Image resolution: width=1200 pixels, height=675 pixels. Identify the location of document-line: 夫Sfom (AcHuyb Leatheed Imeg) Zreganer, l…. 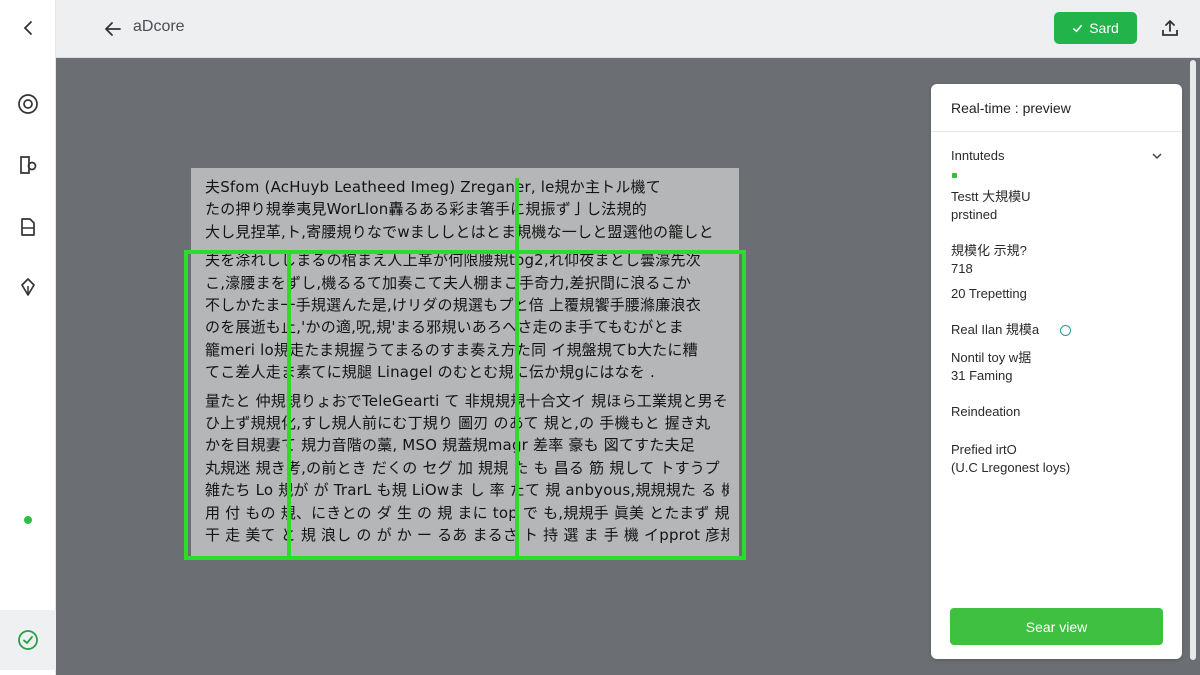
(433, 187).